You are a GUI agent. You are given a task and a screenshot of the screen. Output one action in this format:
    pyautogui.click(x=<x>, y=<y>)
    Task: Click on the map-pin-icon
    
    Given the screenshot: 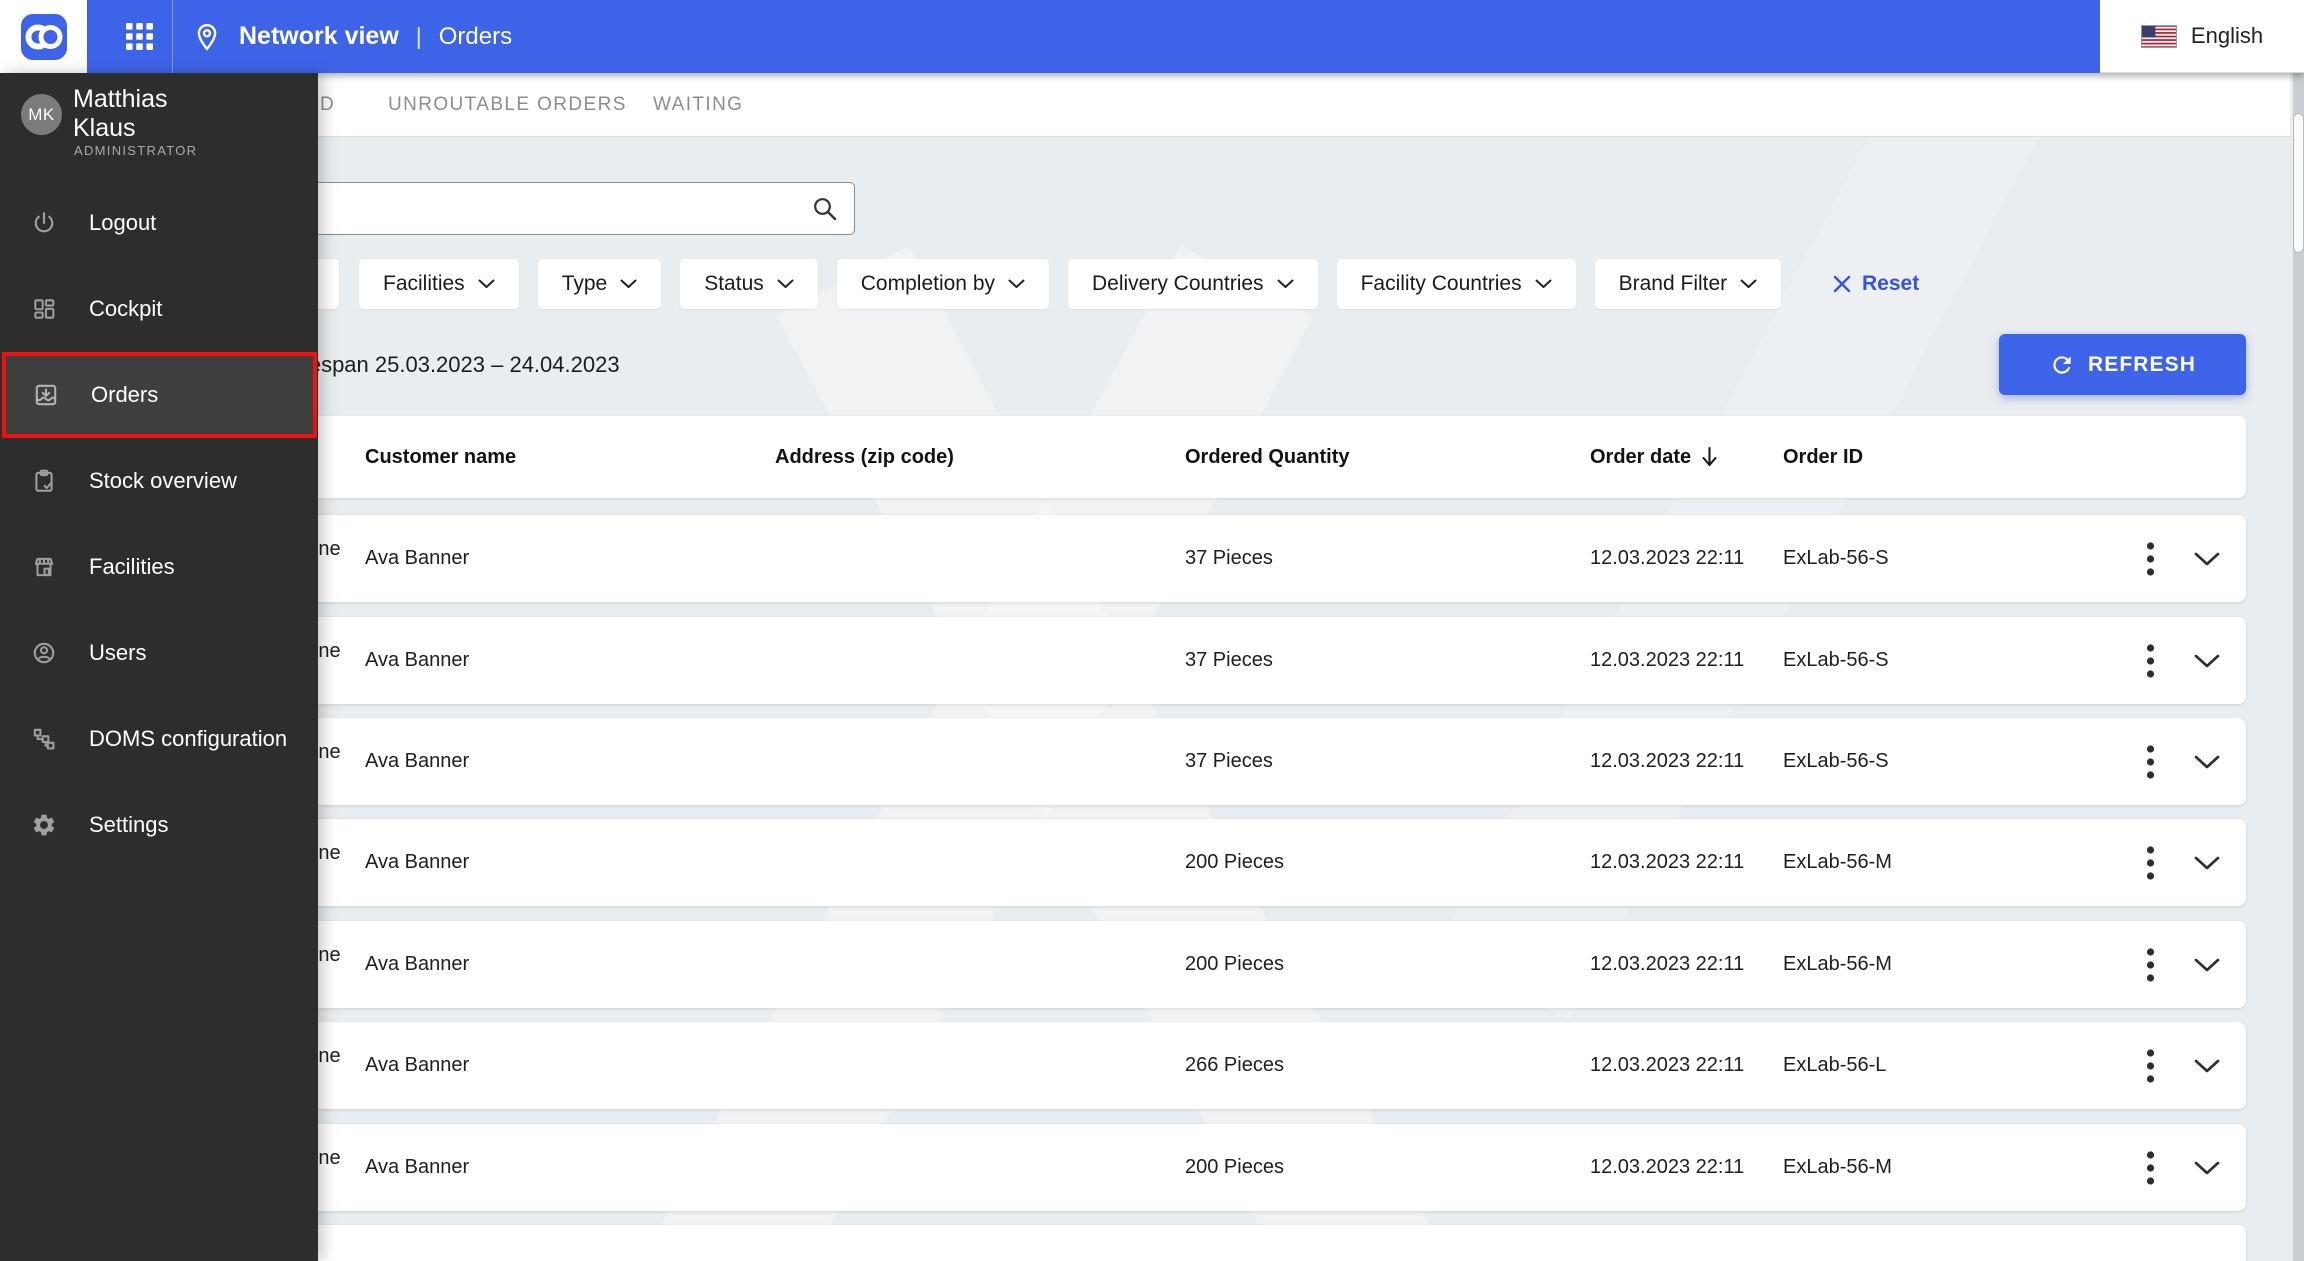 What is the action you would take?
    pyautogui.click(x=207, y=37)
    